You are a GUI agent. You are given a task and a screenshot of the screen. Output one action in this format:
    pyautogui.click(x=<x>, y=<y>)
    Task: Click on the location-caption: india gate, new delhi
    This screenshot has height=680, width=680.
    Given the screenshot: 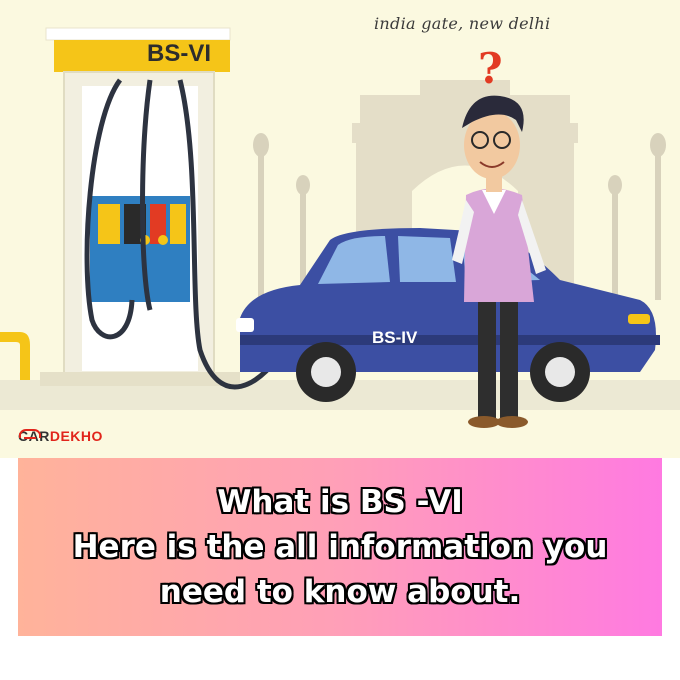 What is the action you would take?
    pyautogui.click(x=462, y=23)
    